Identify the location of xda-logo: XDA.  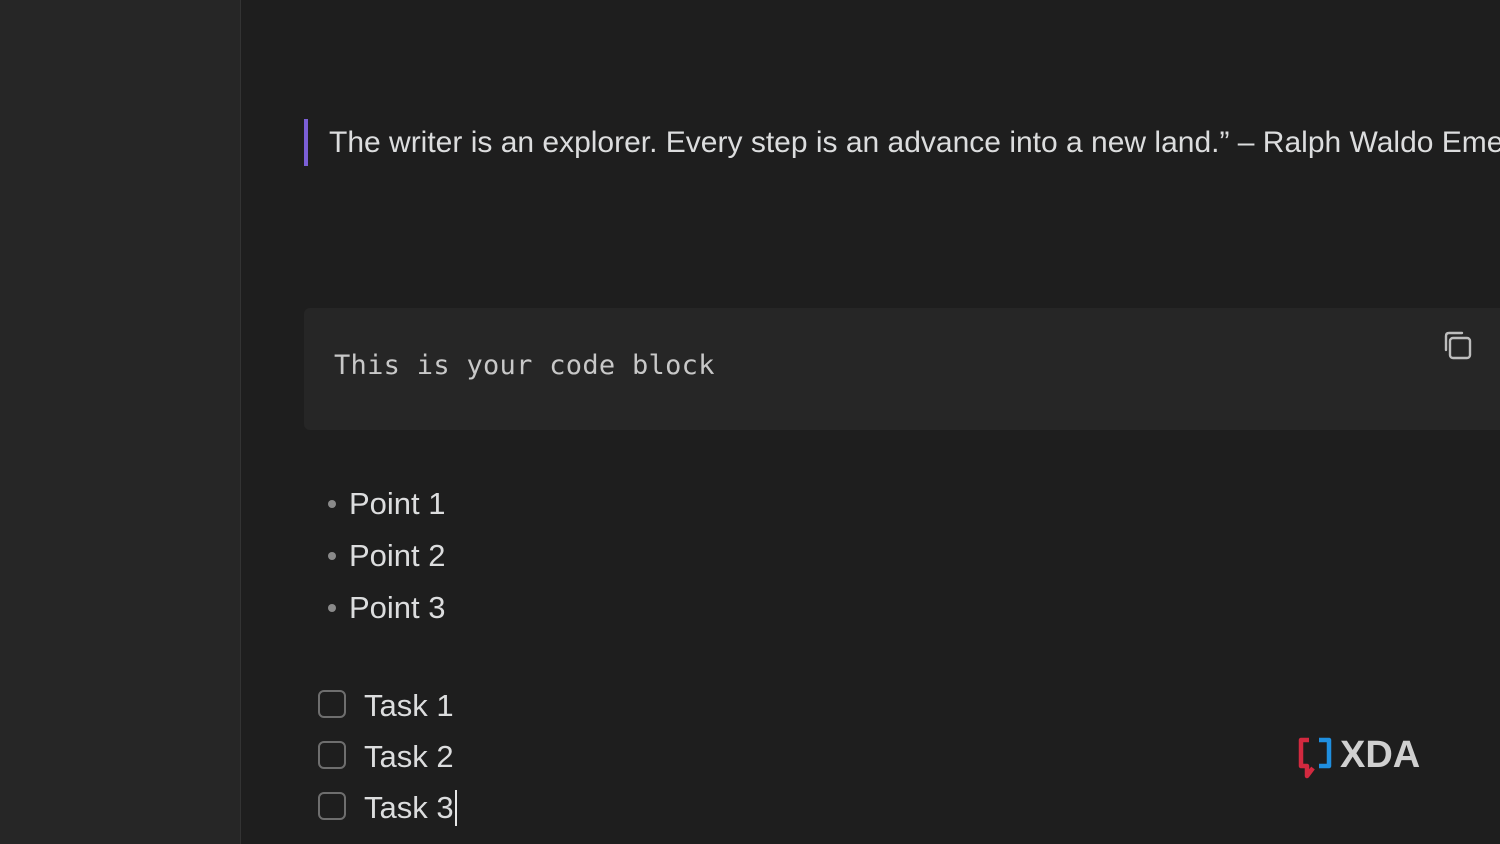
(1369, 757).